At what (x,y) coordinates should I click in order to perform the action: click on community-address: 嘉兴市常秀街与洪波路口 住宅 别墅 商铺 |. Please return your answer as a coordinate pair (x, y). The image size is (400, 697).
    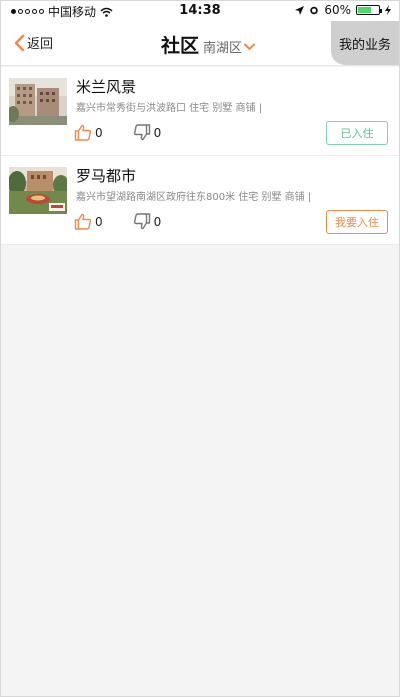
    Looking at the image, I should click on (169, 108).